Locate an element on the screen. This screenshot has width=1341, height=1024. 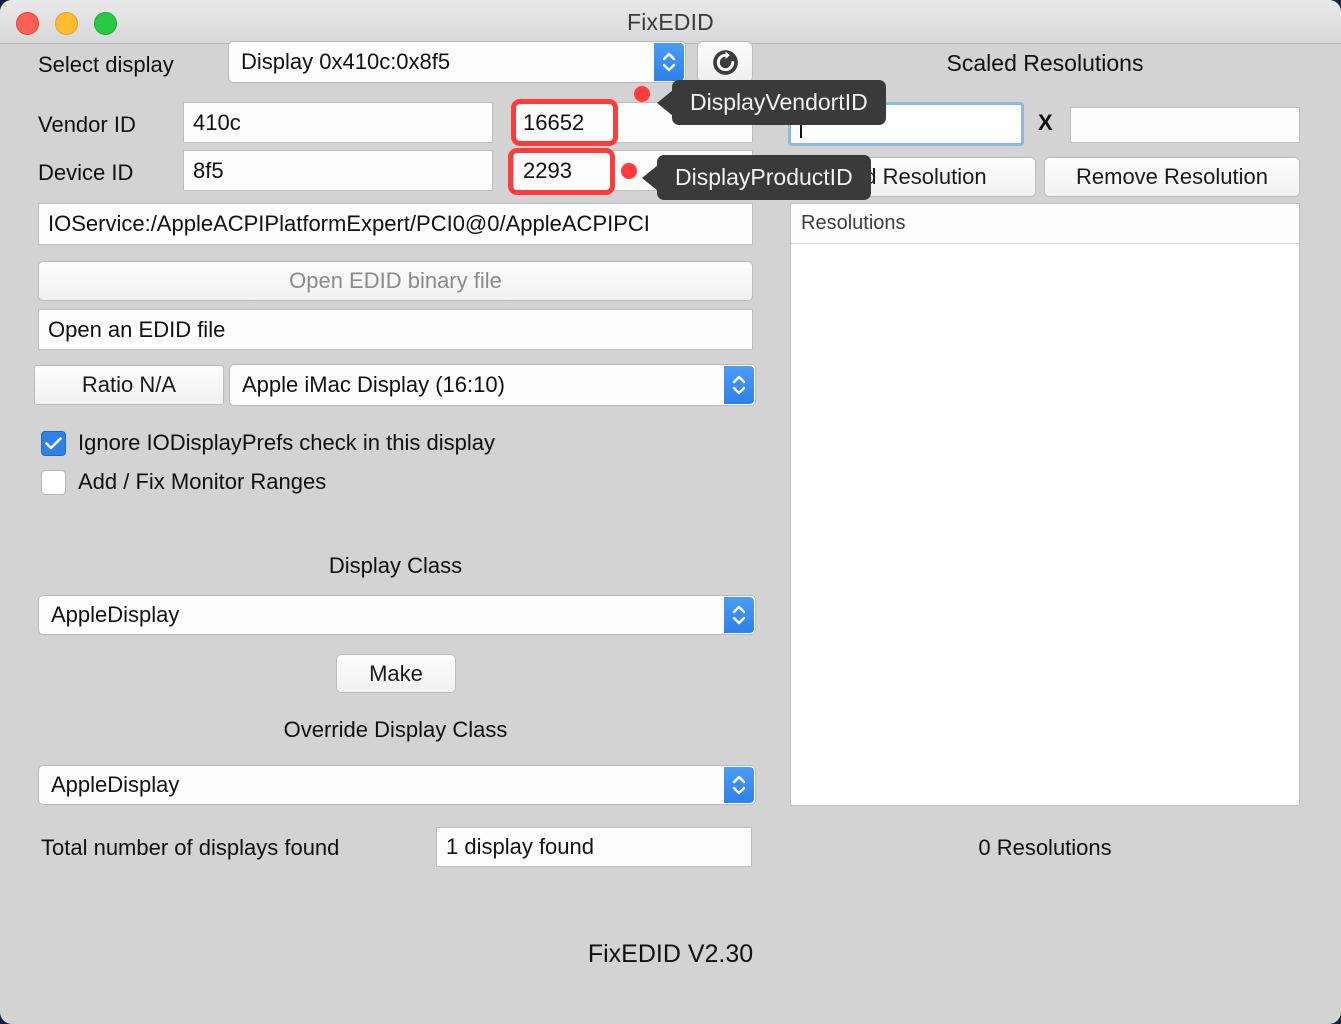
refresh-icon is located at coordinates (725, 62).